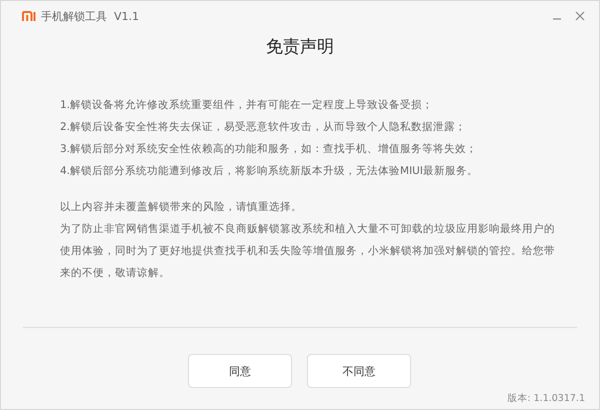 This screenshot has height=410, width=600. What do you see at coordinates (264, 127) in the screenshot?
I see `disclaimer-text: 2.解锁后设备安全性将失去保证，易受恶意软件攻击，从而导致个人隐私数据泄露；` at bounding box center [264, 127].